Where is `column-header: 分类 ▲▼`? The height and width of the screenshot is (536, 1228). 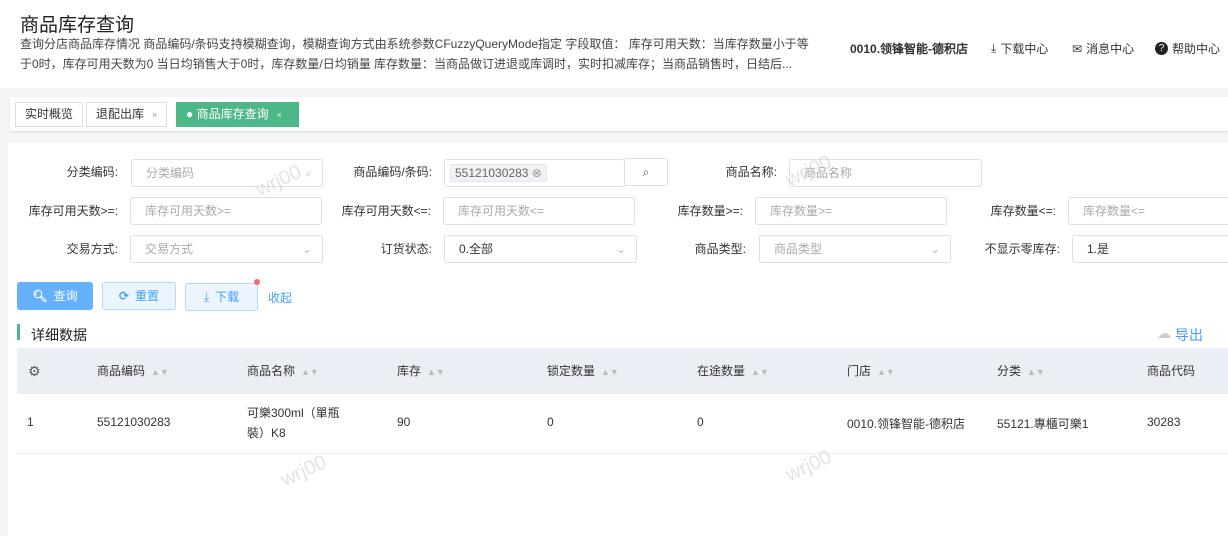
column-header: 分类 ▲▼ is located at coordinates (1021, 371).